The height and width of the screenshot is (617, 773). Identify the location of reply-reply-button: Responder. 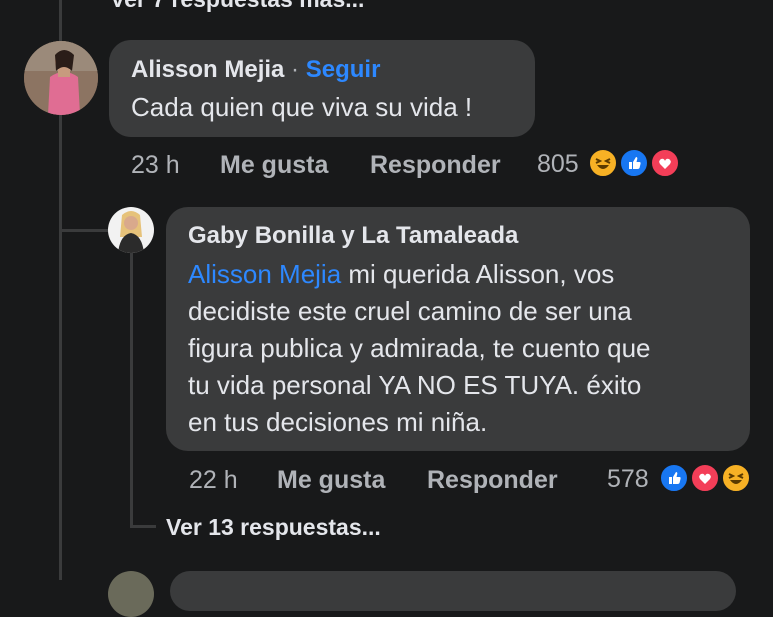
(492, 480).